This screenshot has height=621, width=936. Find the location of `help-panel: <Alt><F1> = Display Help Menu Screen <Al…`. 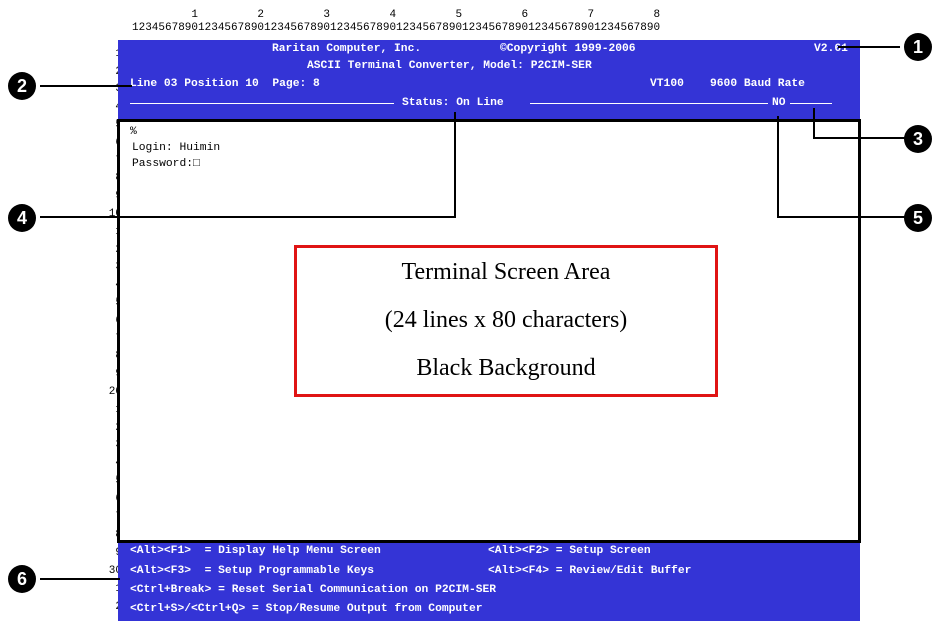

help-panel: <Alt><F1> = Display Help Menu Screen <Al… is located at coordinates (489, 582).